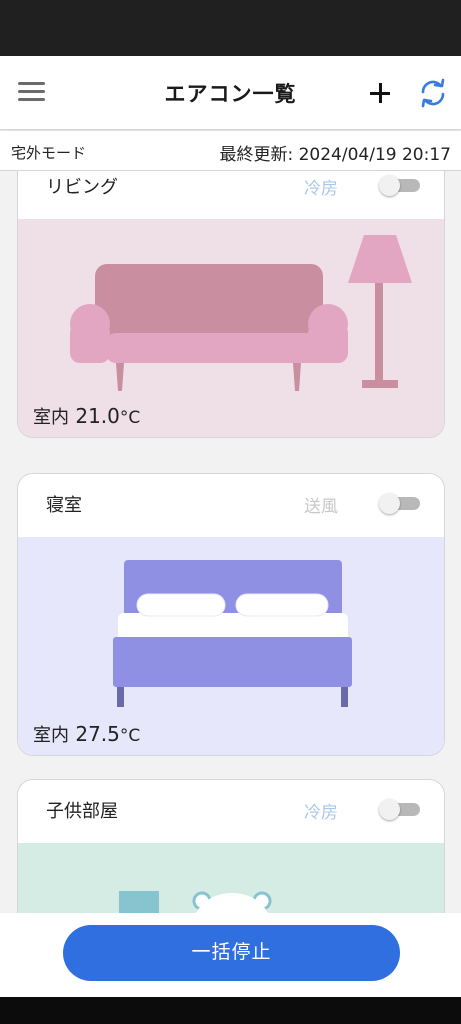 This screenshot has width=461, height=1024. I want to click on room-temperature: 室内 27.5°C, so click(86, 734).